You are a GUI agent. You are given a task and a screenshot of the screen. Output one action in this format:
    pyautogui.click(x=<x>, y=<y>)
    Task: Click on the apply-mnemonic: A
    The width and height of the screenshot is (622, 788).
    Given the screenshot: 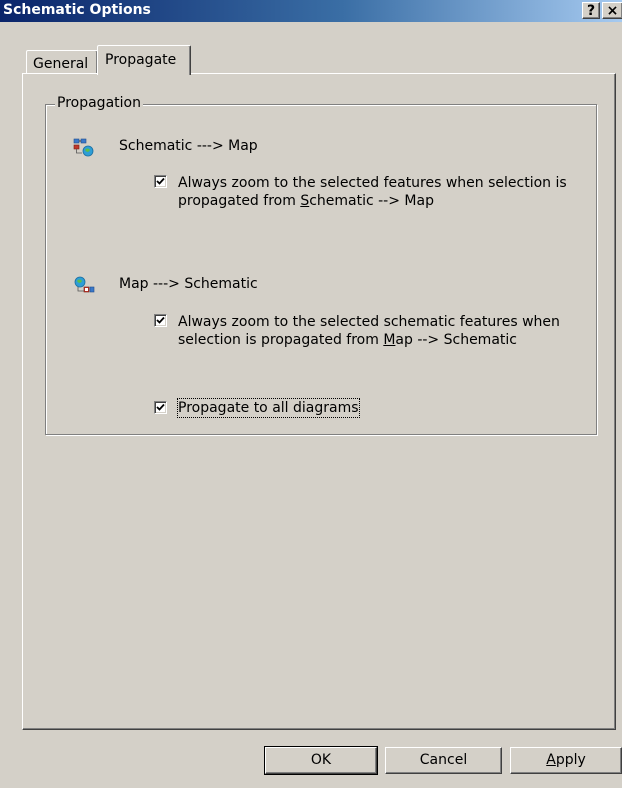 What is the action you would take?
    pyautogui.click(x=551, y=760)
    